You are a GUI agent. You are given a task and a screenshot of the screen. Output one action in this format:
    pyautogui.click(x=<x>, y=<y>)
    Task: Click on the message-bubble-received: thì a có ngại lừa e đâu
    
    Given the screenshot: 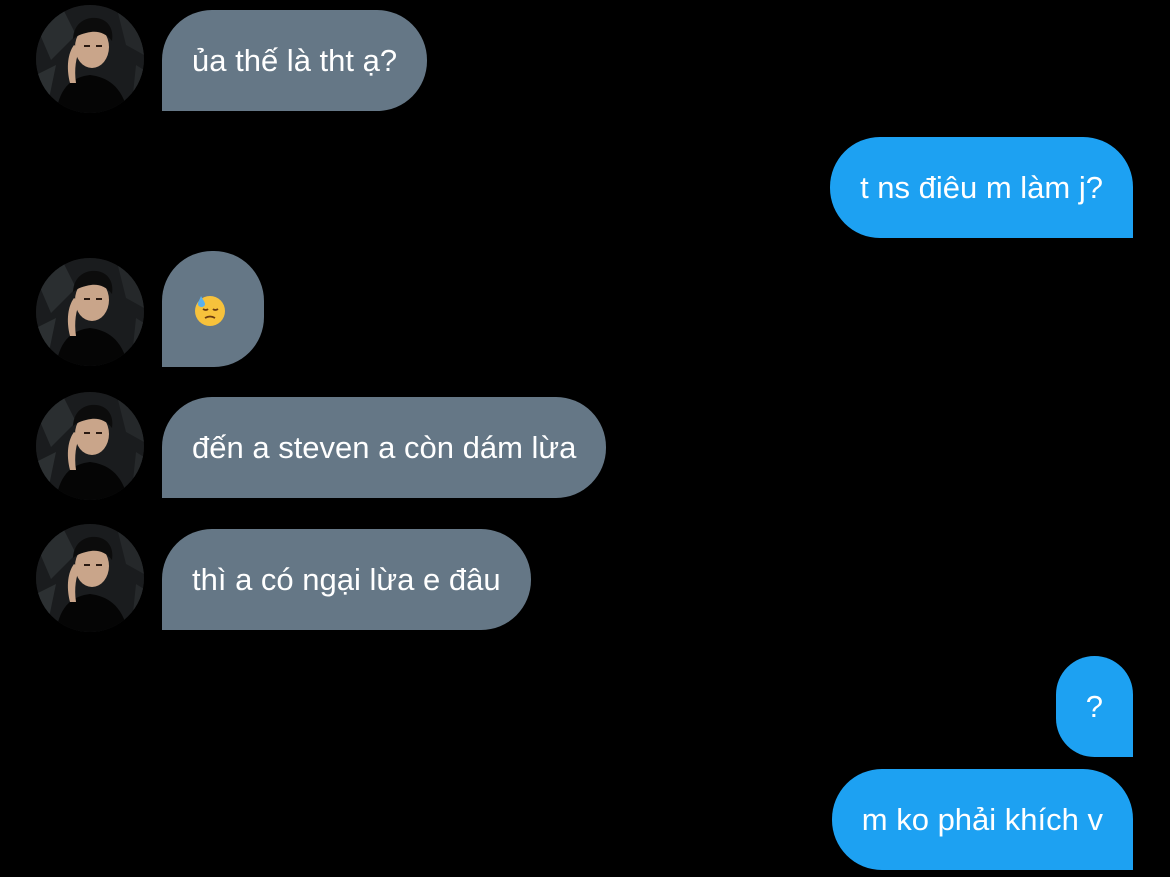 What is the action you would take?
    pyautogui.click(x=346, y=579)
    